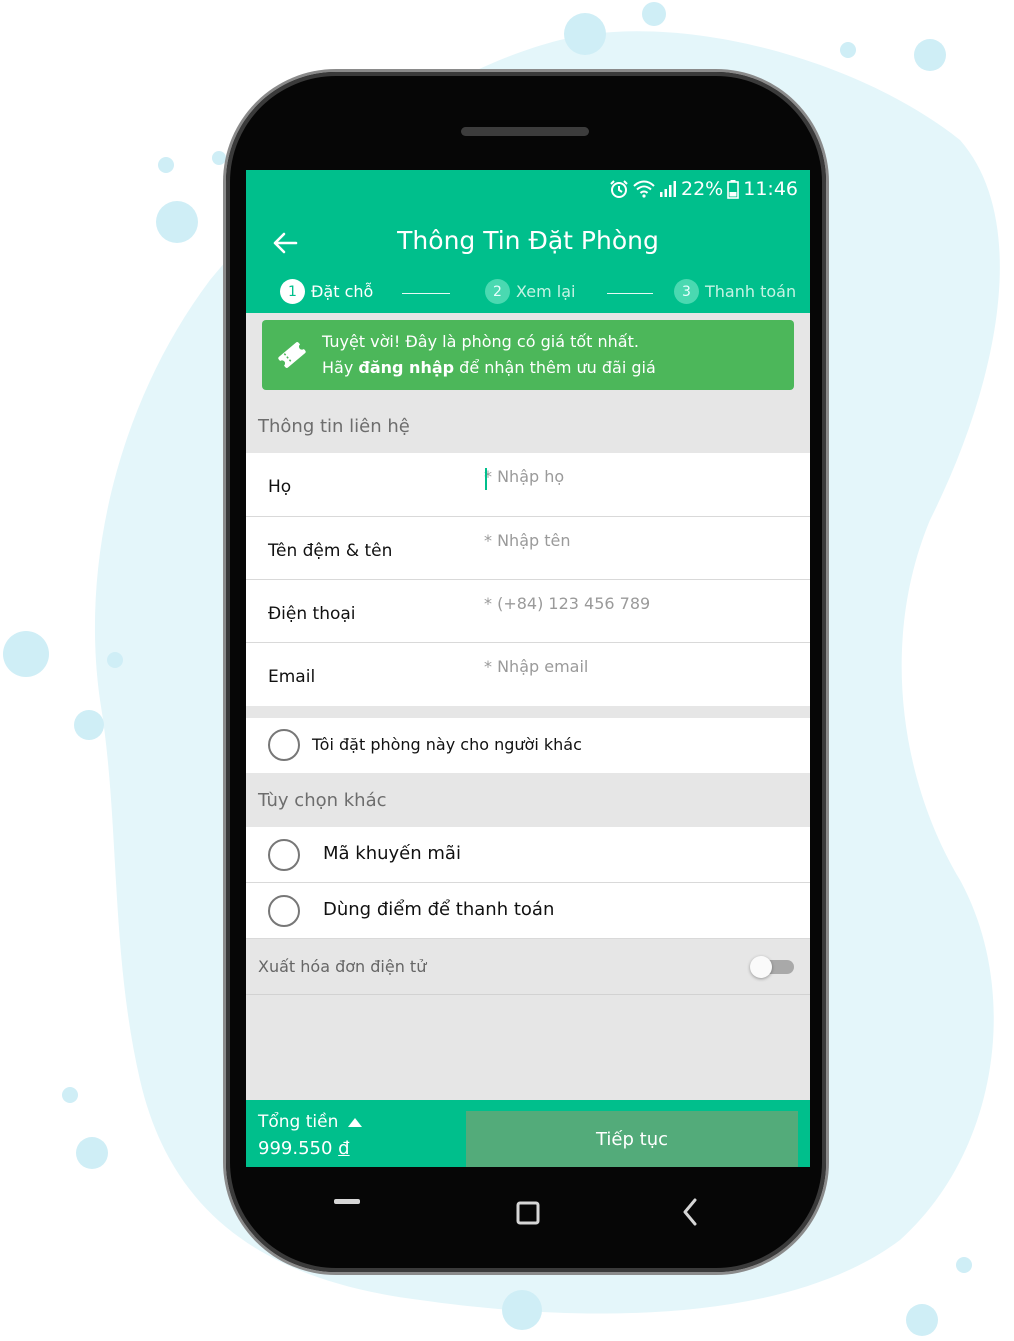 The height and width of the screenshot is (1341, 1014). I want to click on phone-label: Điện thoại, so click(312, 614).